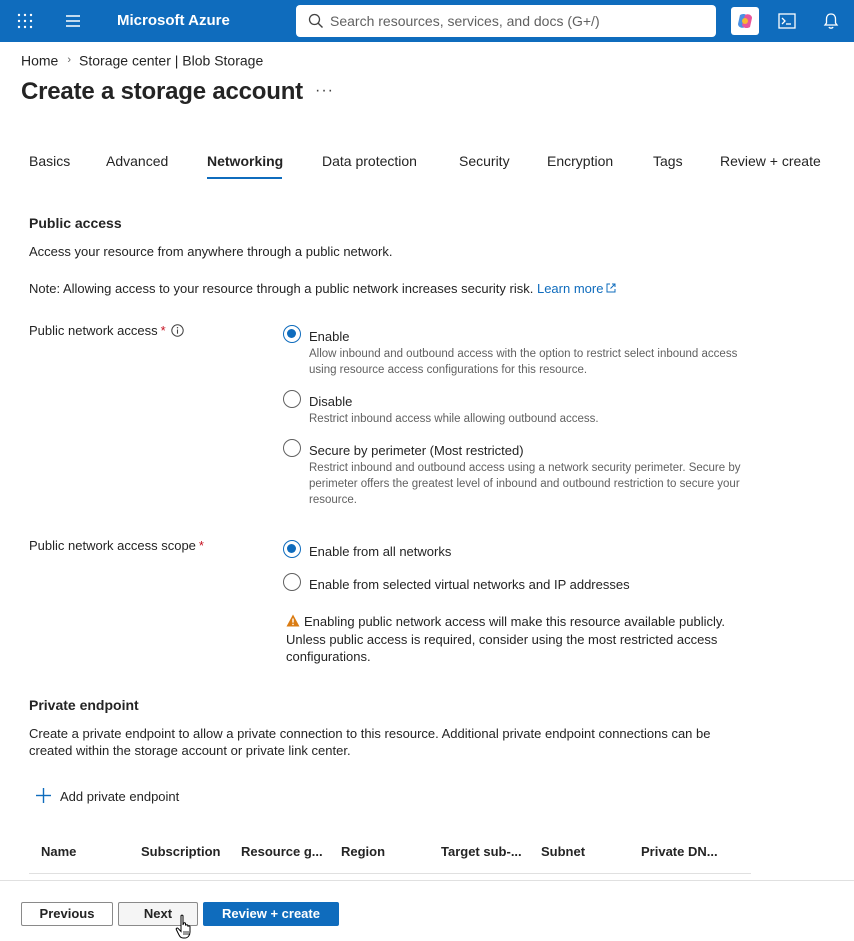 The width and height of the screenshot is (854, 941). I want to click on warning-icon, so click(293, 620).